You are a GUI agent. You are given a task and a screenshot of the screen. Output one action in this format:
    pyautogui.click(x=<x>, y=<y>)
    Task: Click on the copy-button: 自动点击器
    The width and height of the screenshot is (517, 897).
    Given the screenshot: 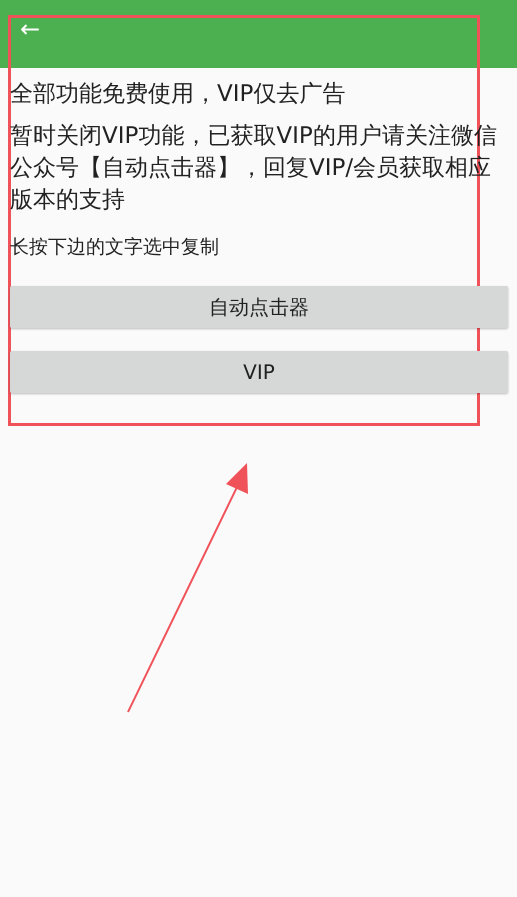 What is the action you would take?
    pyautogui.click(x=259, y=307)
    